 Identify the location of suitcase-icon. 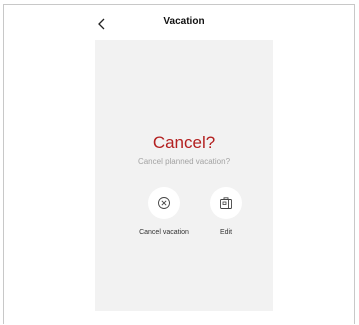
(226, 203).